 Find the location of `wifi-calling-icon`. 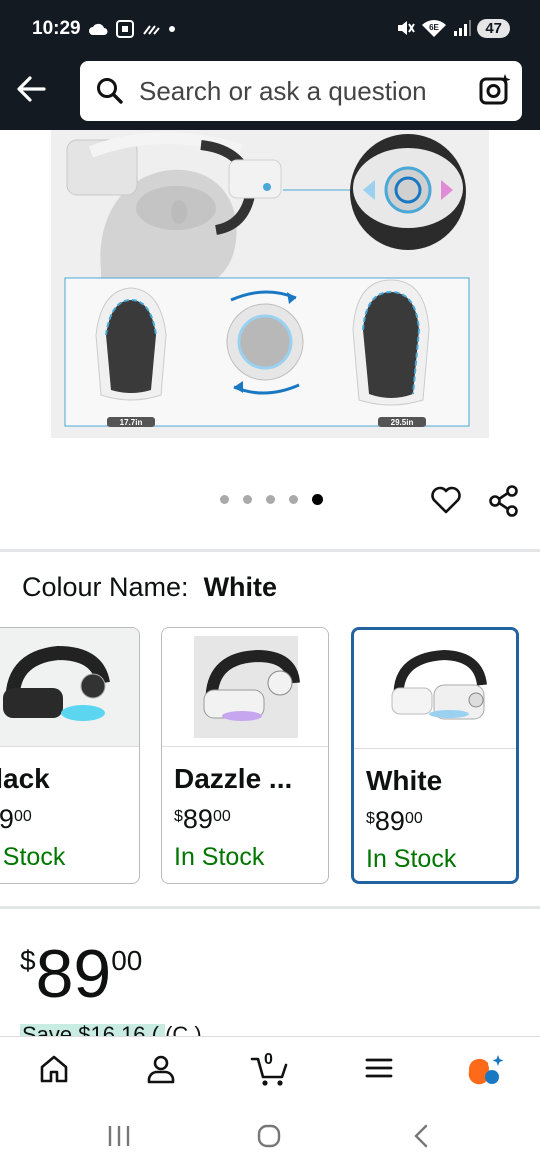

wifi-calling-icon is located at coordinates (151, 30).